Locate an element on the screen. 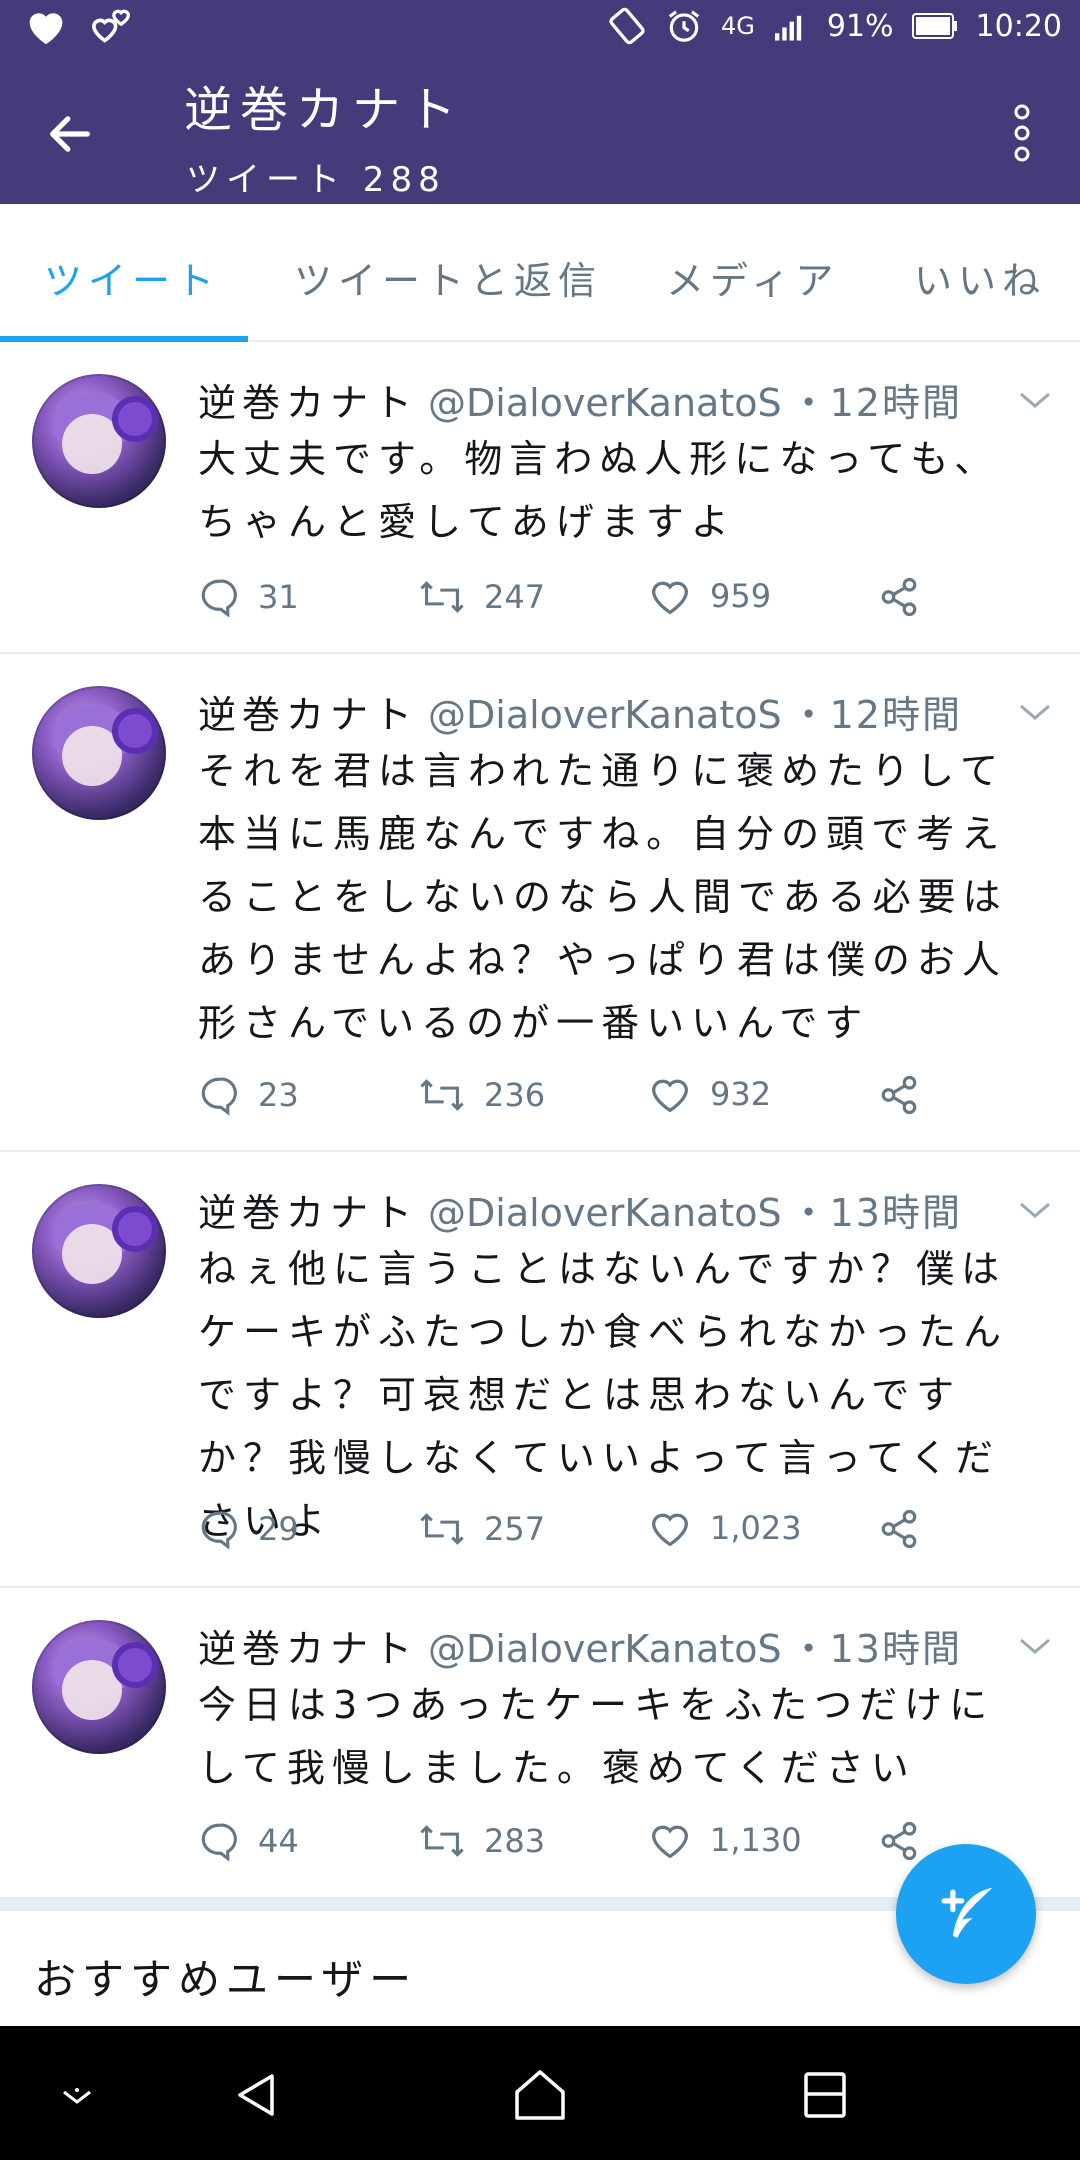 The width and height of the screenshot is (1080, 2160). recents-nav-icon is located at coordinates (825, 2095).